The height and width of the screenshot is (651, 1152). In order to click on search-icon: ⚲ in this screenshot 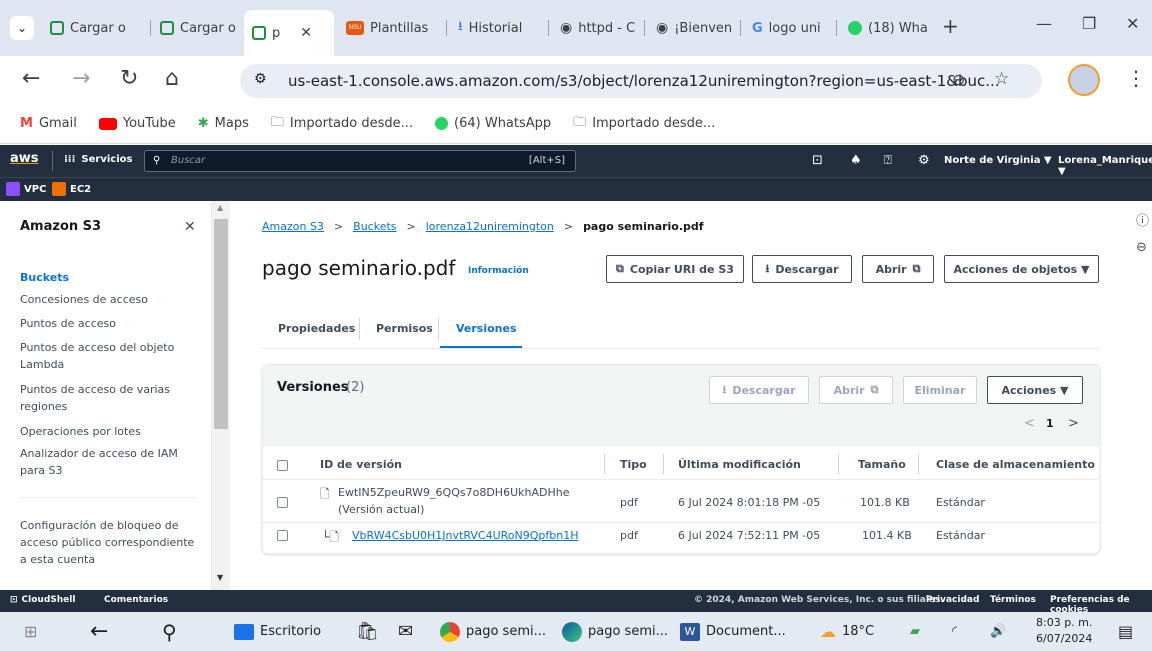, I will do `click(169, 631)`.